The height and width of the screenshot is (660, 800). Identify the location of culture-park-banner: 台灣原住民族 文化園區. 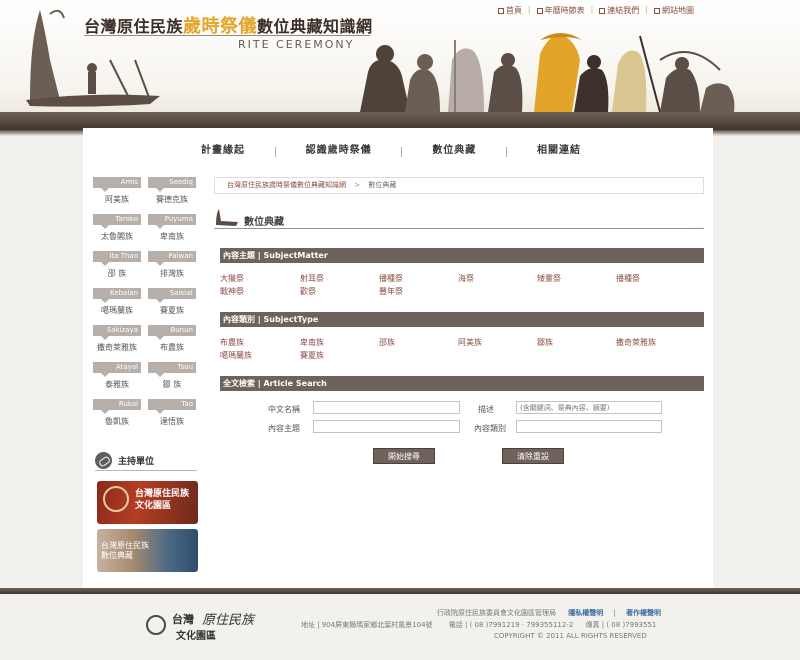
(147, 502).